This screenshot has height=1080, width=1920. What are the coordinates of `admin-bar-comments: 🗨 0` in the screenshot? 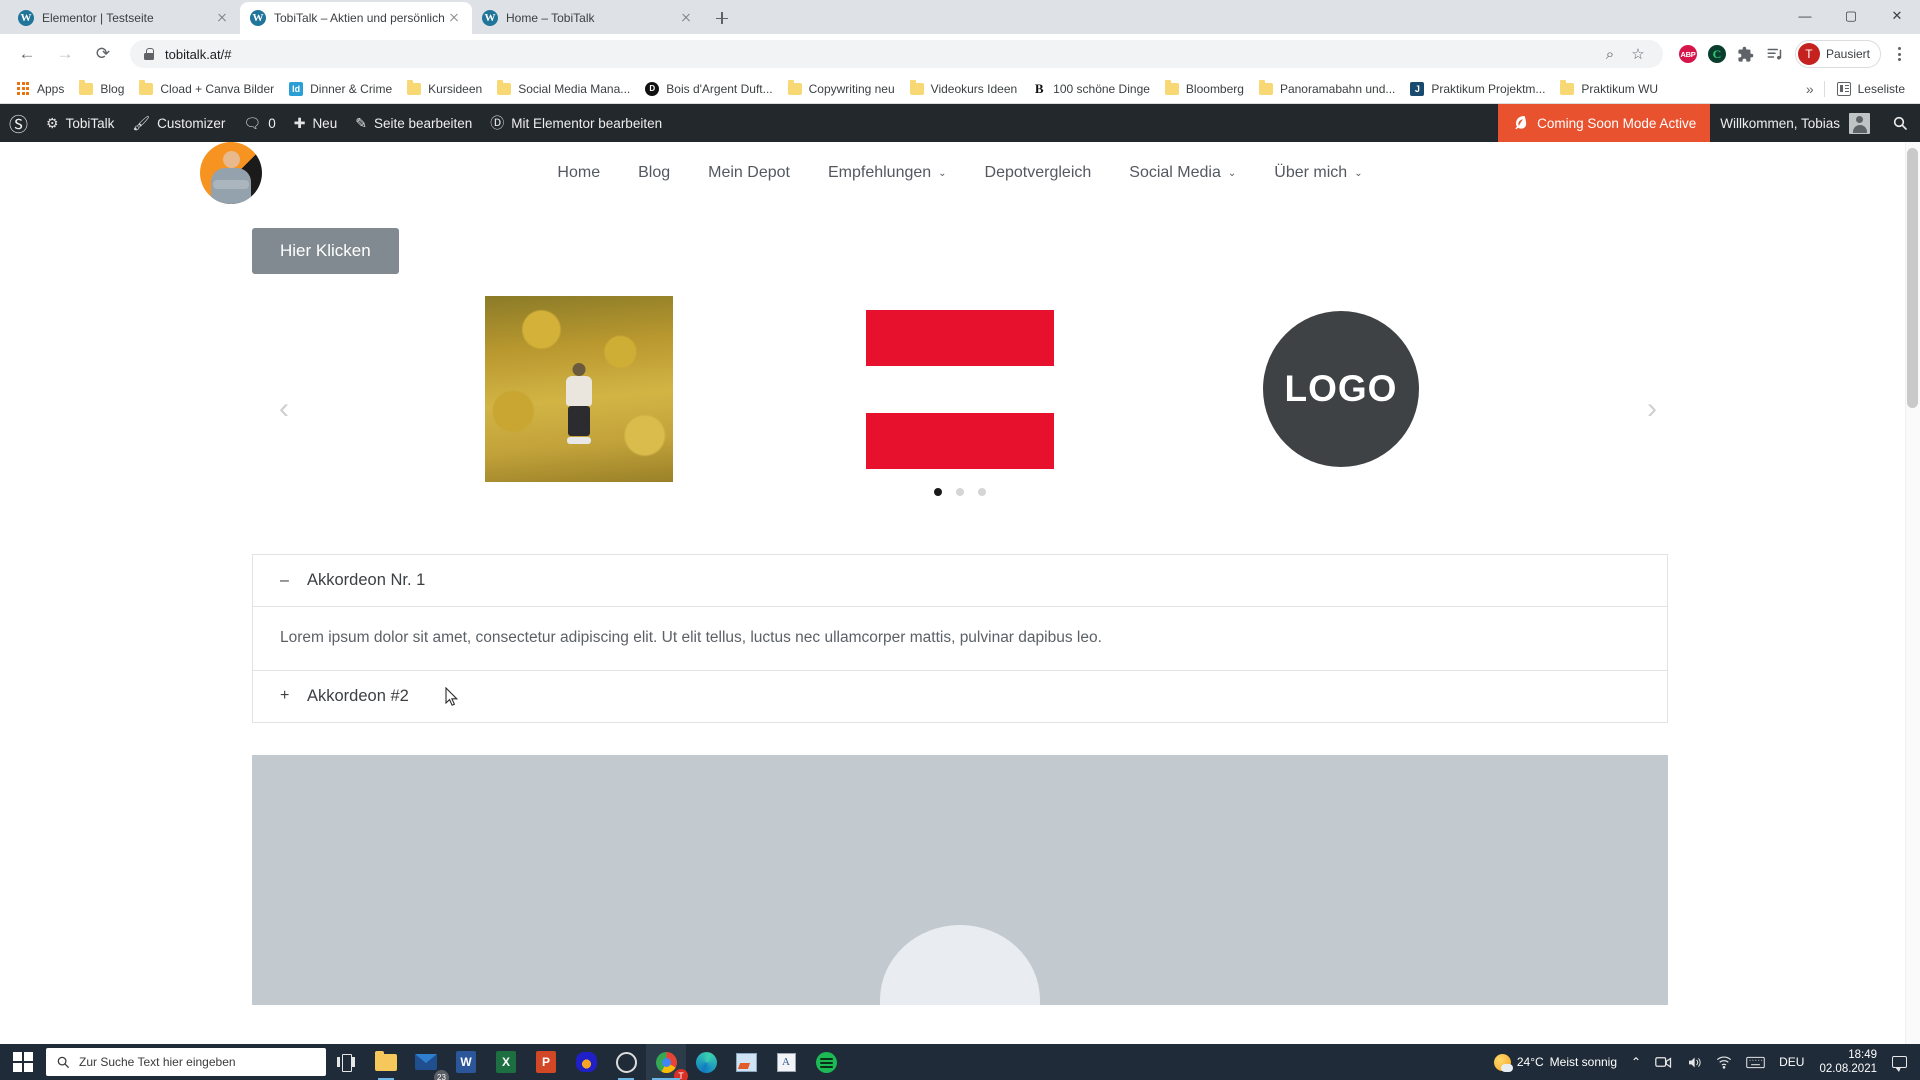 It's located at (259, 123).